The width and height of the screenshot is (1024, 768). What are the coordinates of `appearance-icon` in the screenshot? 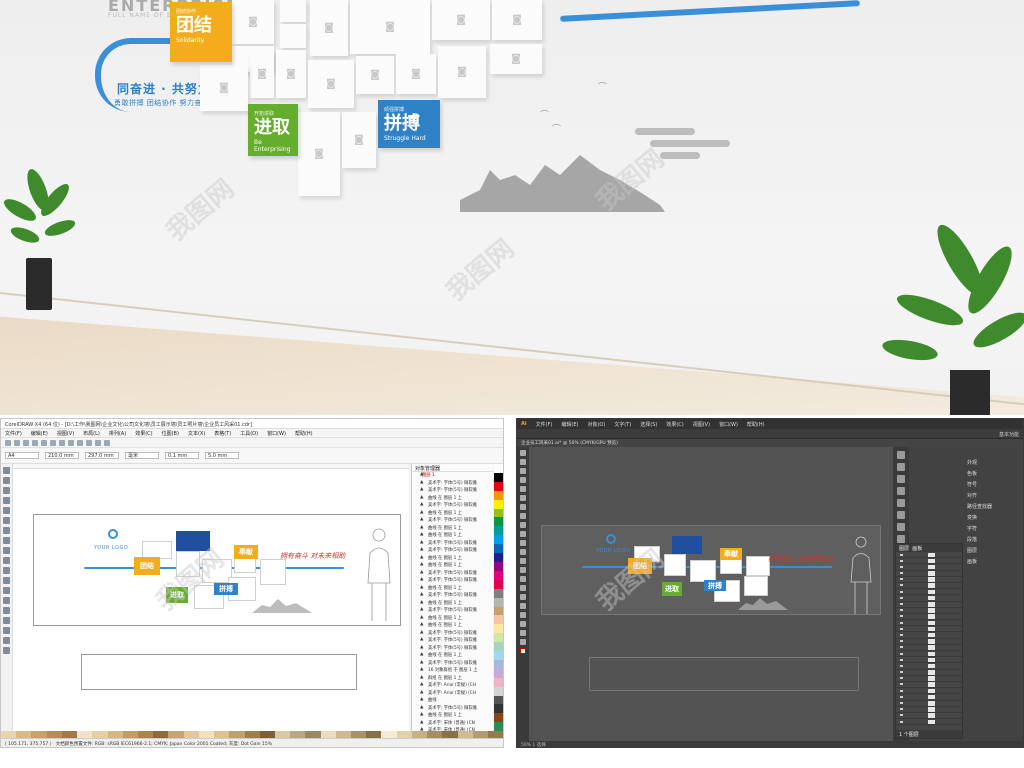 It's located at (901, 455).